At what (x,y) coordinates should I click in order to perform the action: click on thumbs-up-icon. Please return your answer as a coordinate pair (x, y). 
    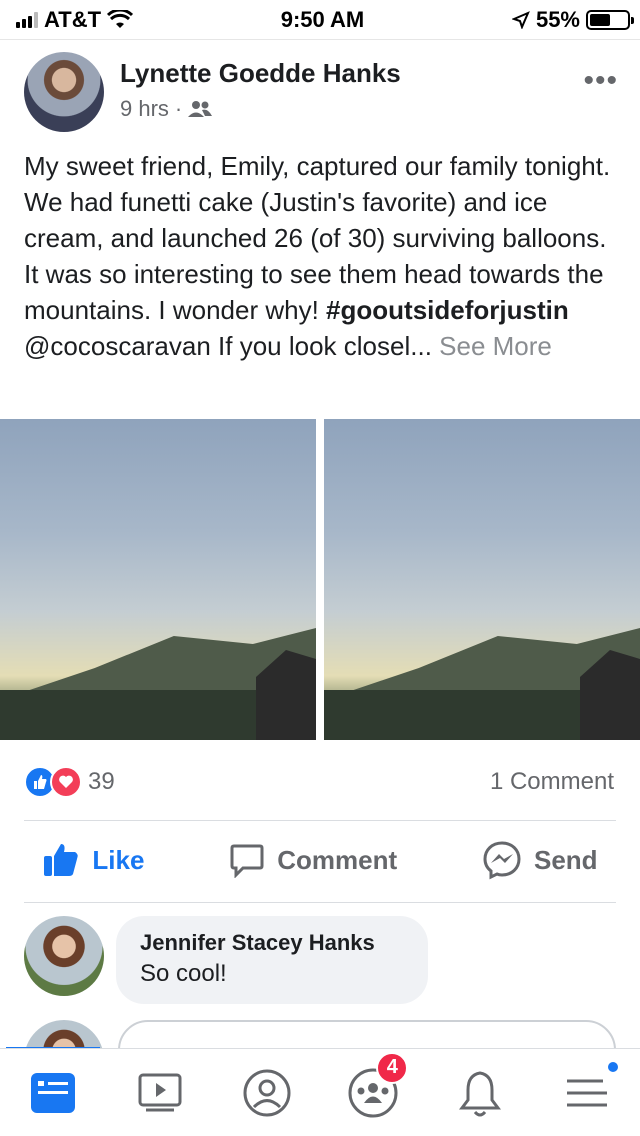
    Looking at the image, I should click on (61, 860).